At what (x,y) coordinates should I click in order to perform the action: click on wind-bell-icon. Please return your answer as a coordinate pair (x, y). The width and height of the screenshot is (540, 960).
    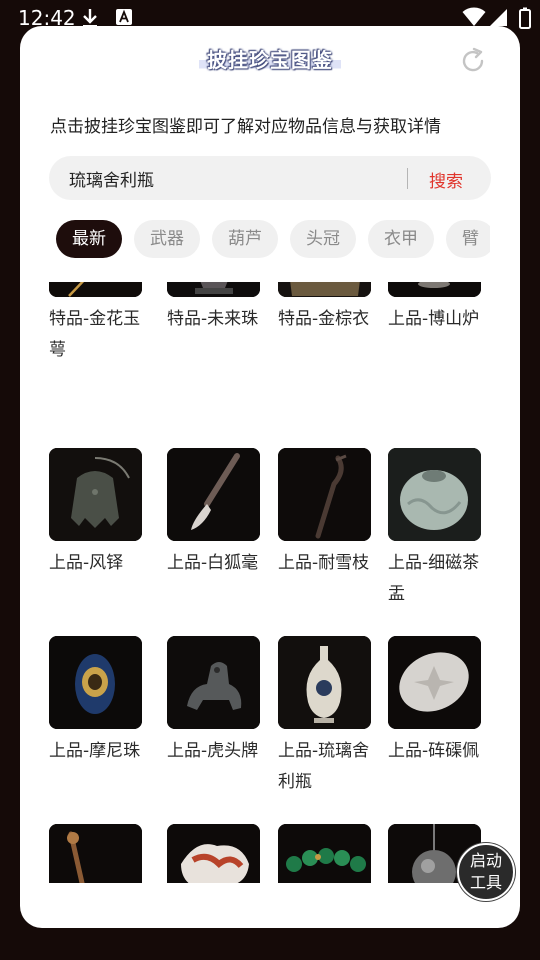
    Looking at the image, I should click on (95, 494).